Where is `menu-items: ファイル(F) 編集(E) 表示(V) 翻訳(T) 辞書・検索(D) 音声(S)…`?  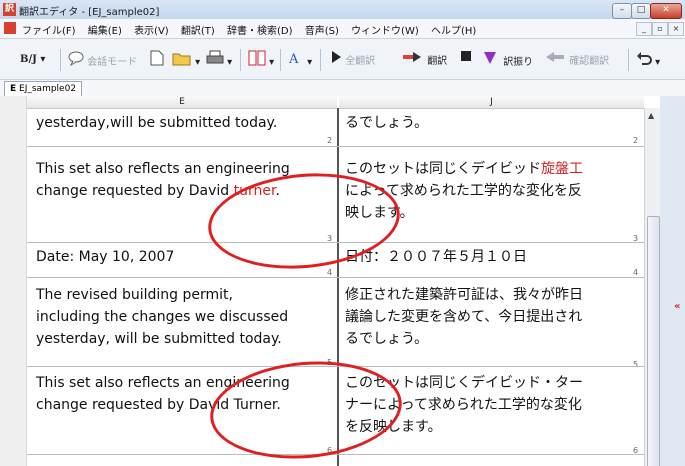
menu-items: ファイル(F) 編集(E) 表示(V) 翻訳(T) 辞書・検索(D) 音声(S)… is located at coordinates (253, 29).